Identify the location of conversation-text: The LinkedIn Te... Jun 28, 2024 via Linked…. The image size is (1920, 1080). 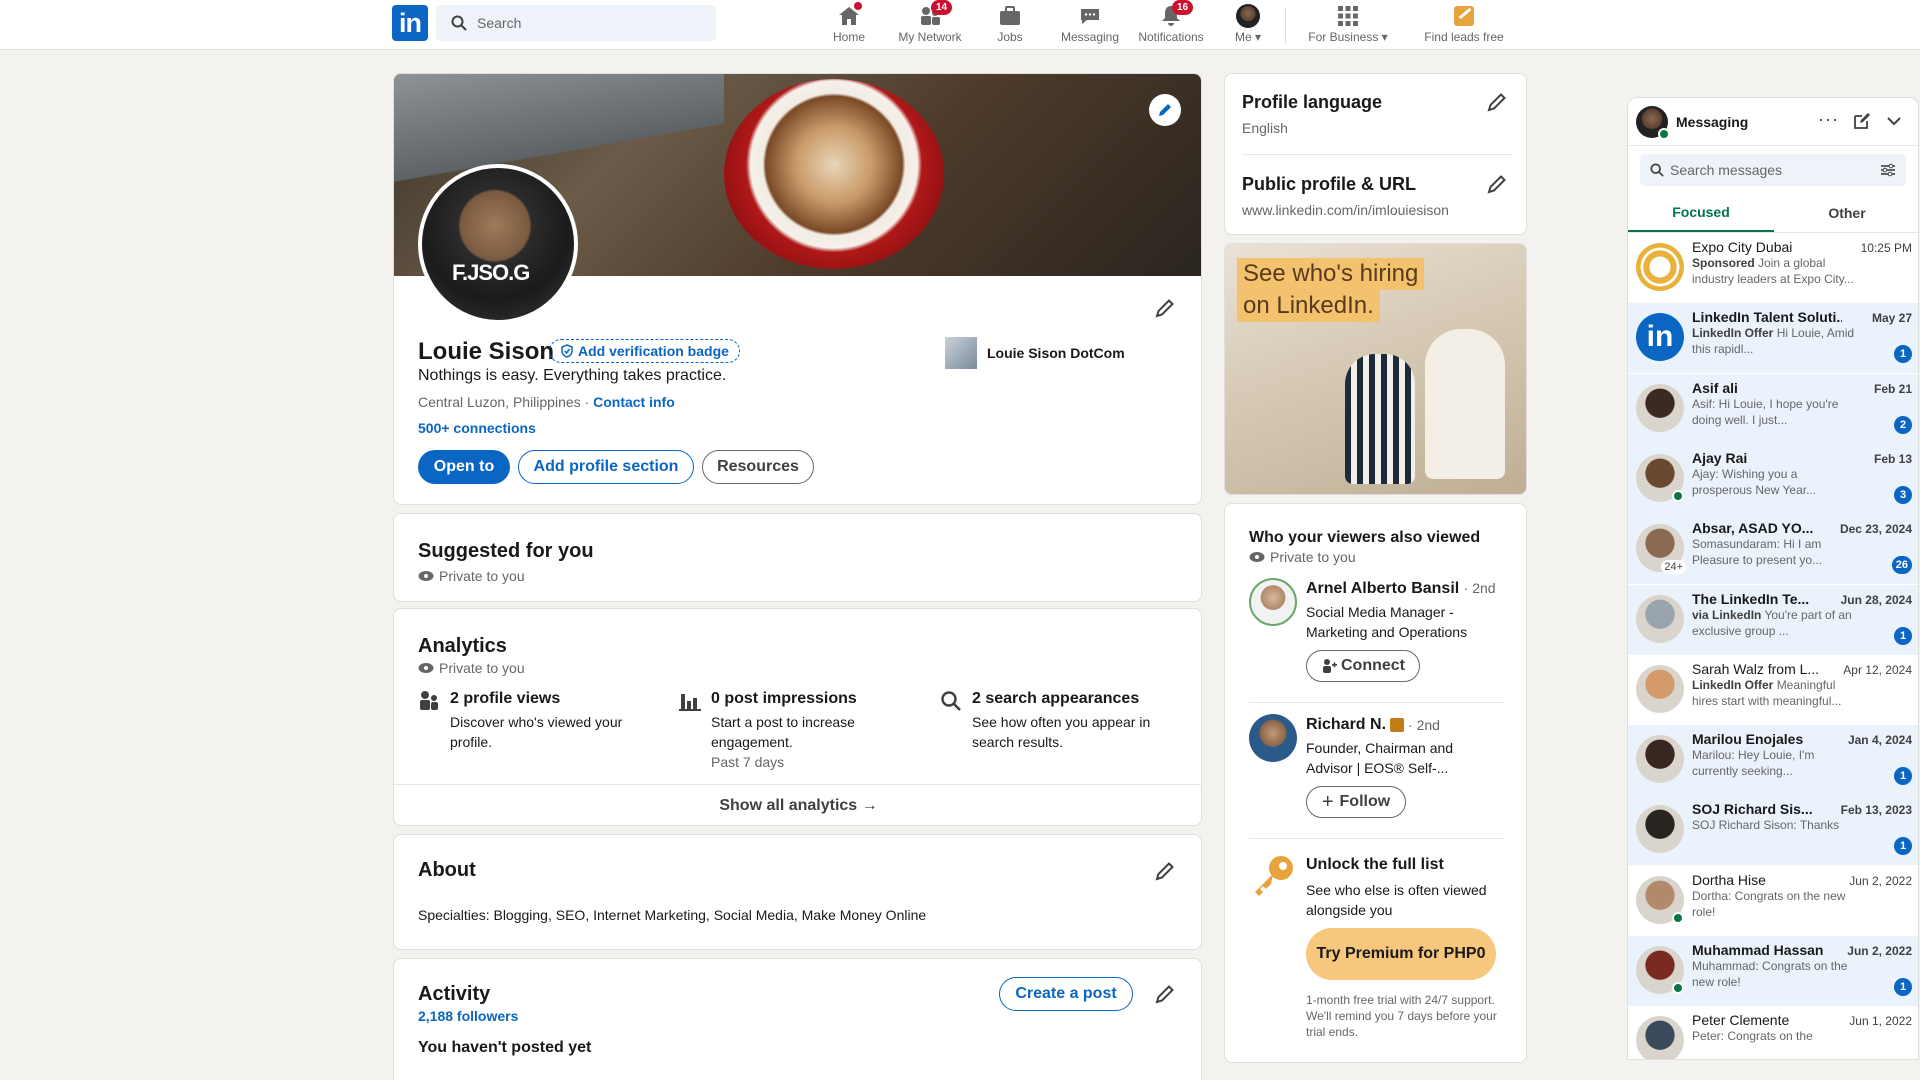
(1802, 620).